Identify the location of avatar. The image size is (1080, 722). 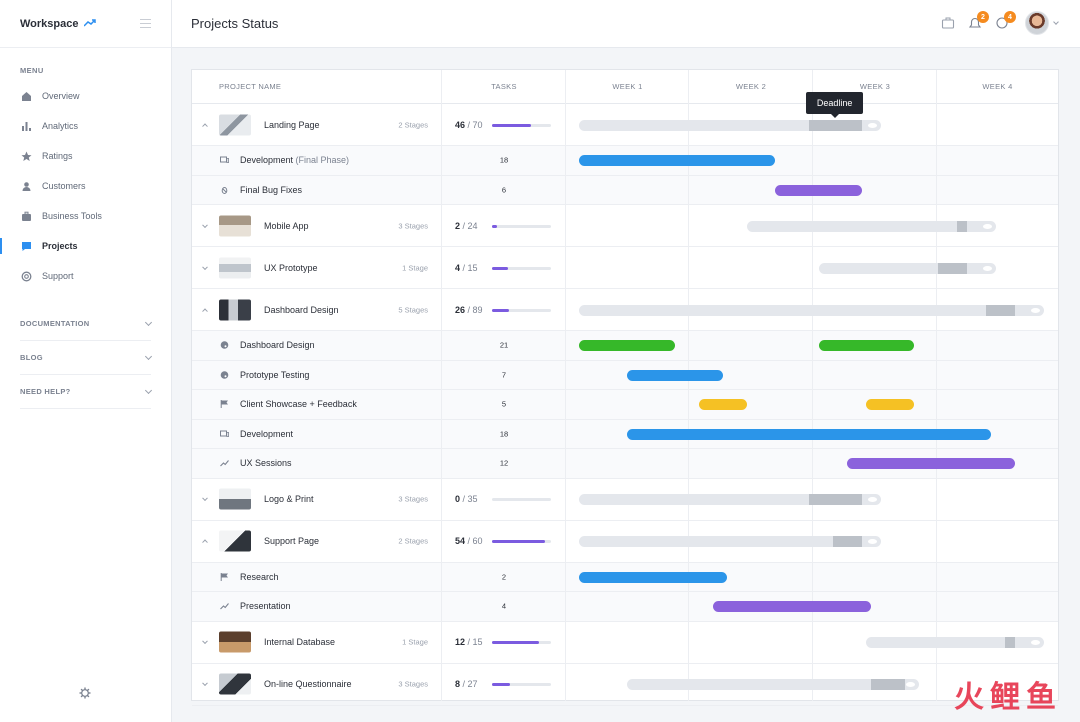
(1037, 23).